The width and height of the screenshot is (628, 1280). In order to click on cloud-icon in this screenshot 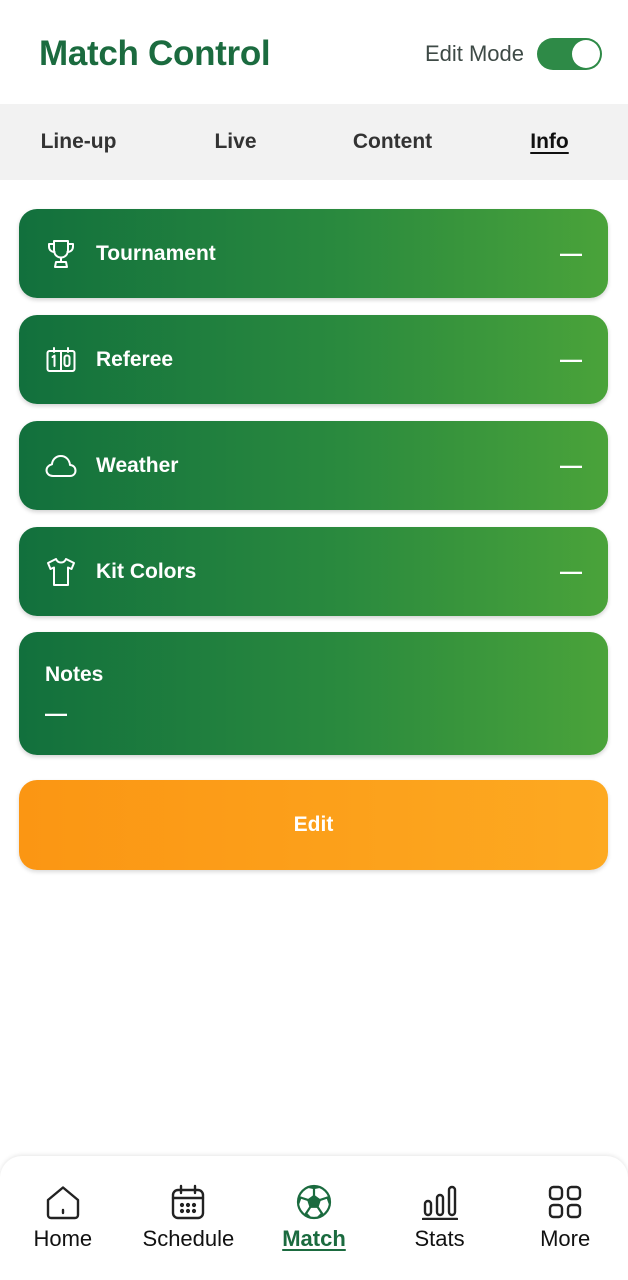, I will do `click(61, 466)`.